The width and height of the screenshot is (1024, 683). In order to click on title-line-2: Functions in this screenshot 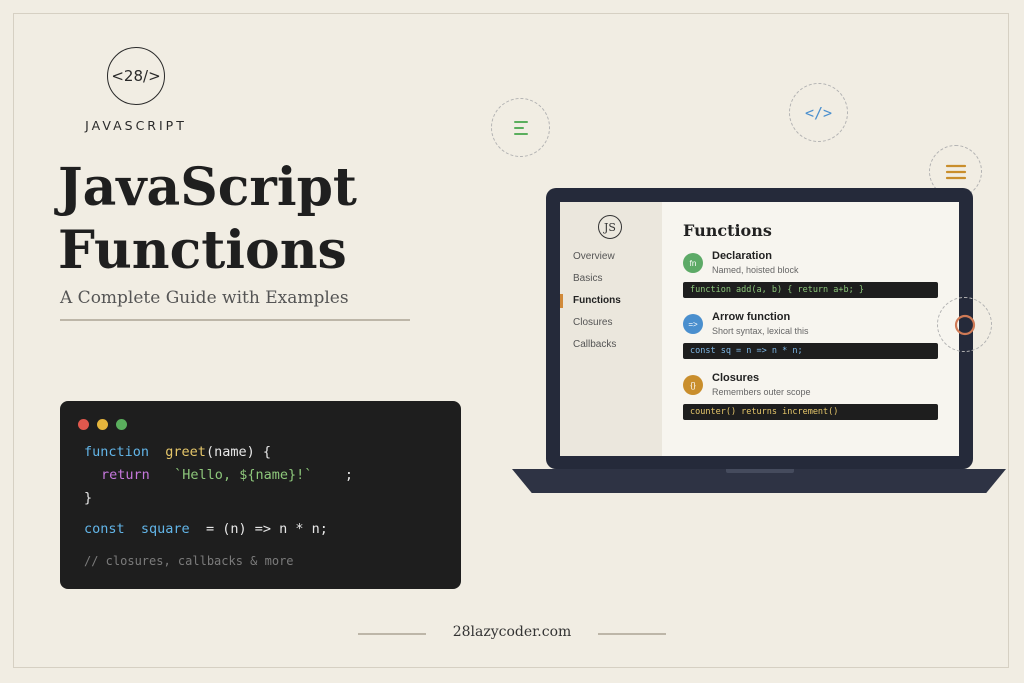, I will do `click(202, 250)`.